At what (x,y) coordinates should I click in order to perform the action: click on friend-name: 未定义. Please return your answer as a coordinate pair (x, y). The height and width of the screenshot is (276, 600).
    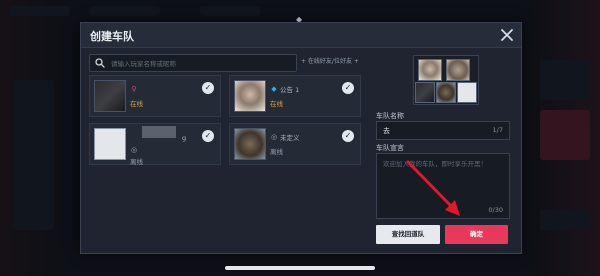
    Looking at the image, I should click on (290, 138).